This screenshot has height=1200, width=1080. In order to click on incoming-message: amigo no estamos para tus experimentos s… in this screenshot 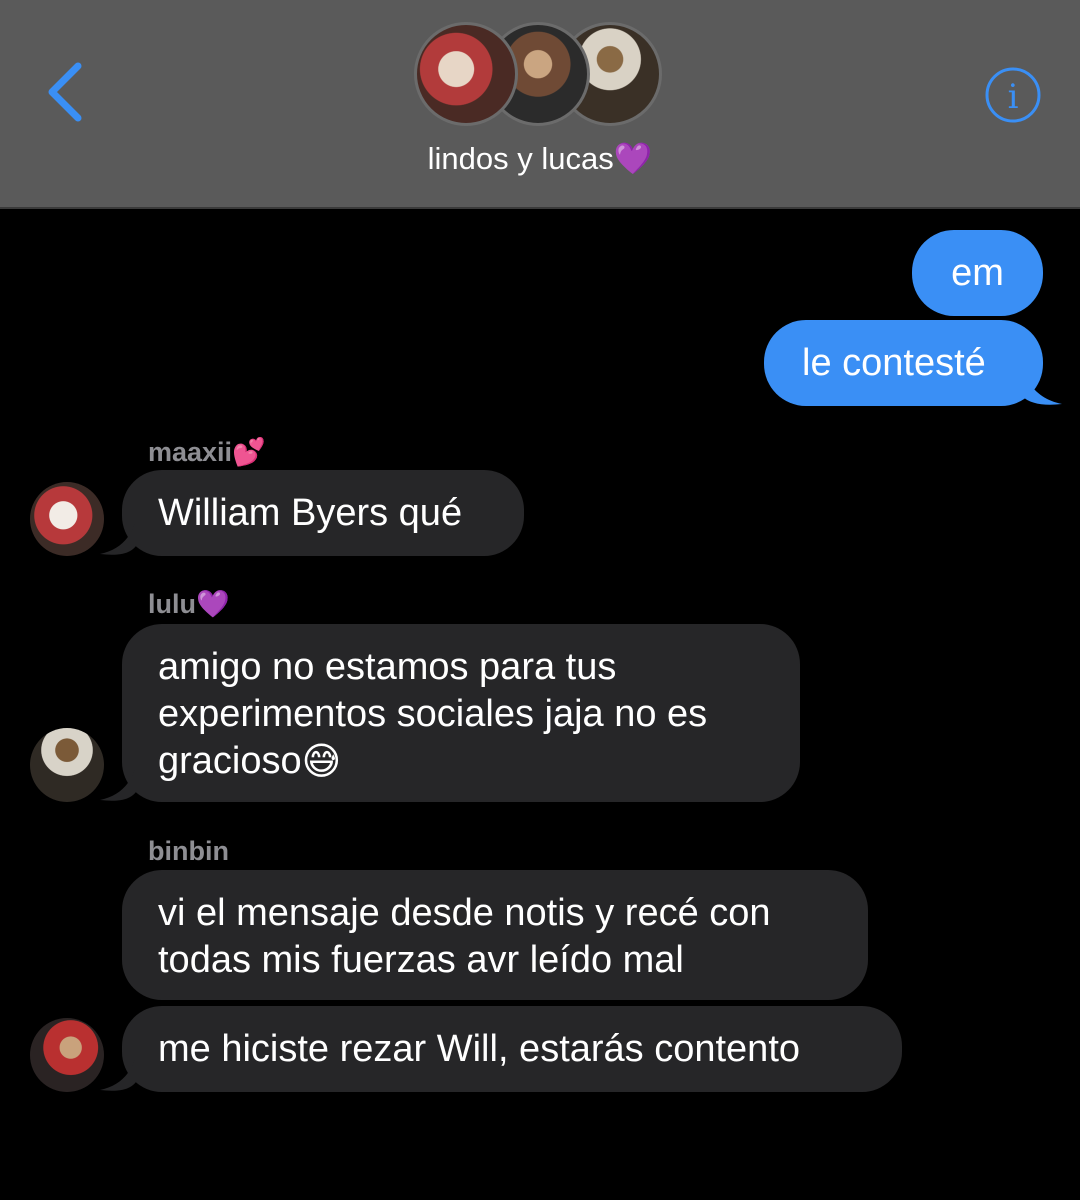, I will do `click(461, 713)`.